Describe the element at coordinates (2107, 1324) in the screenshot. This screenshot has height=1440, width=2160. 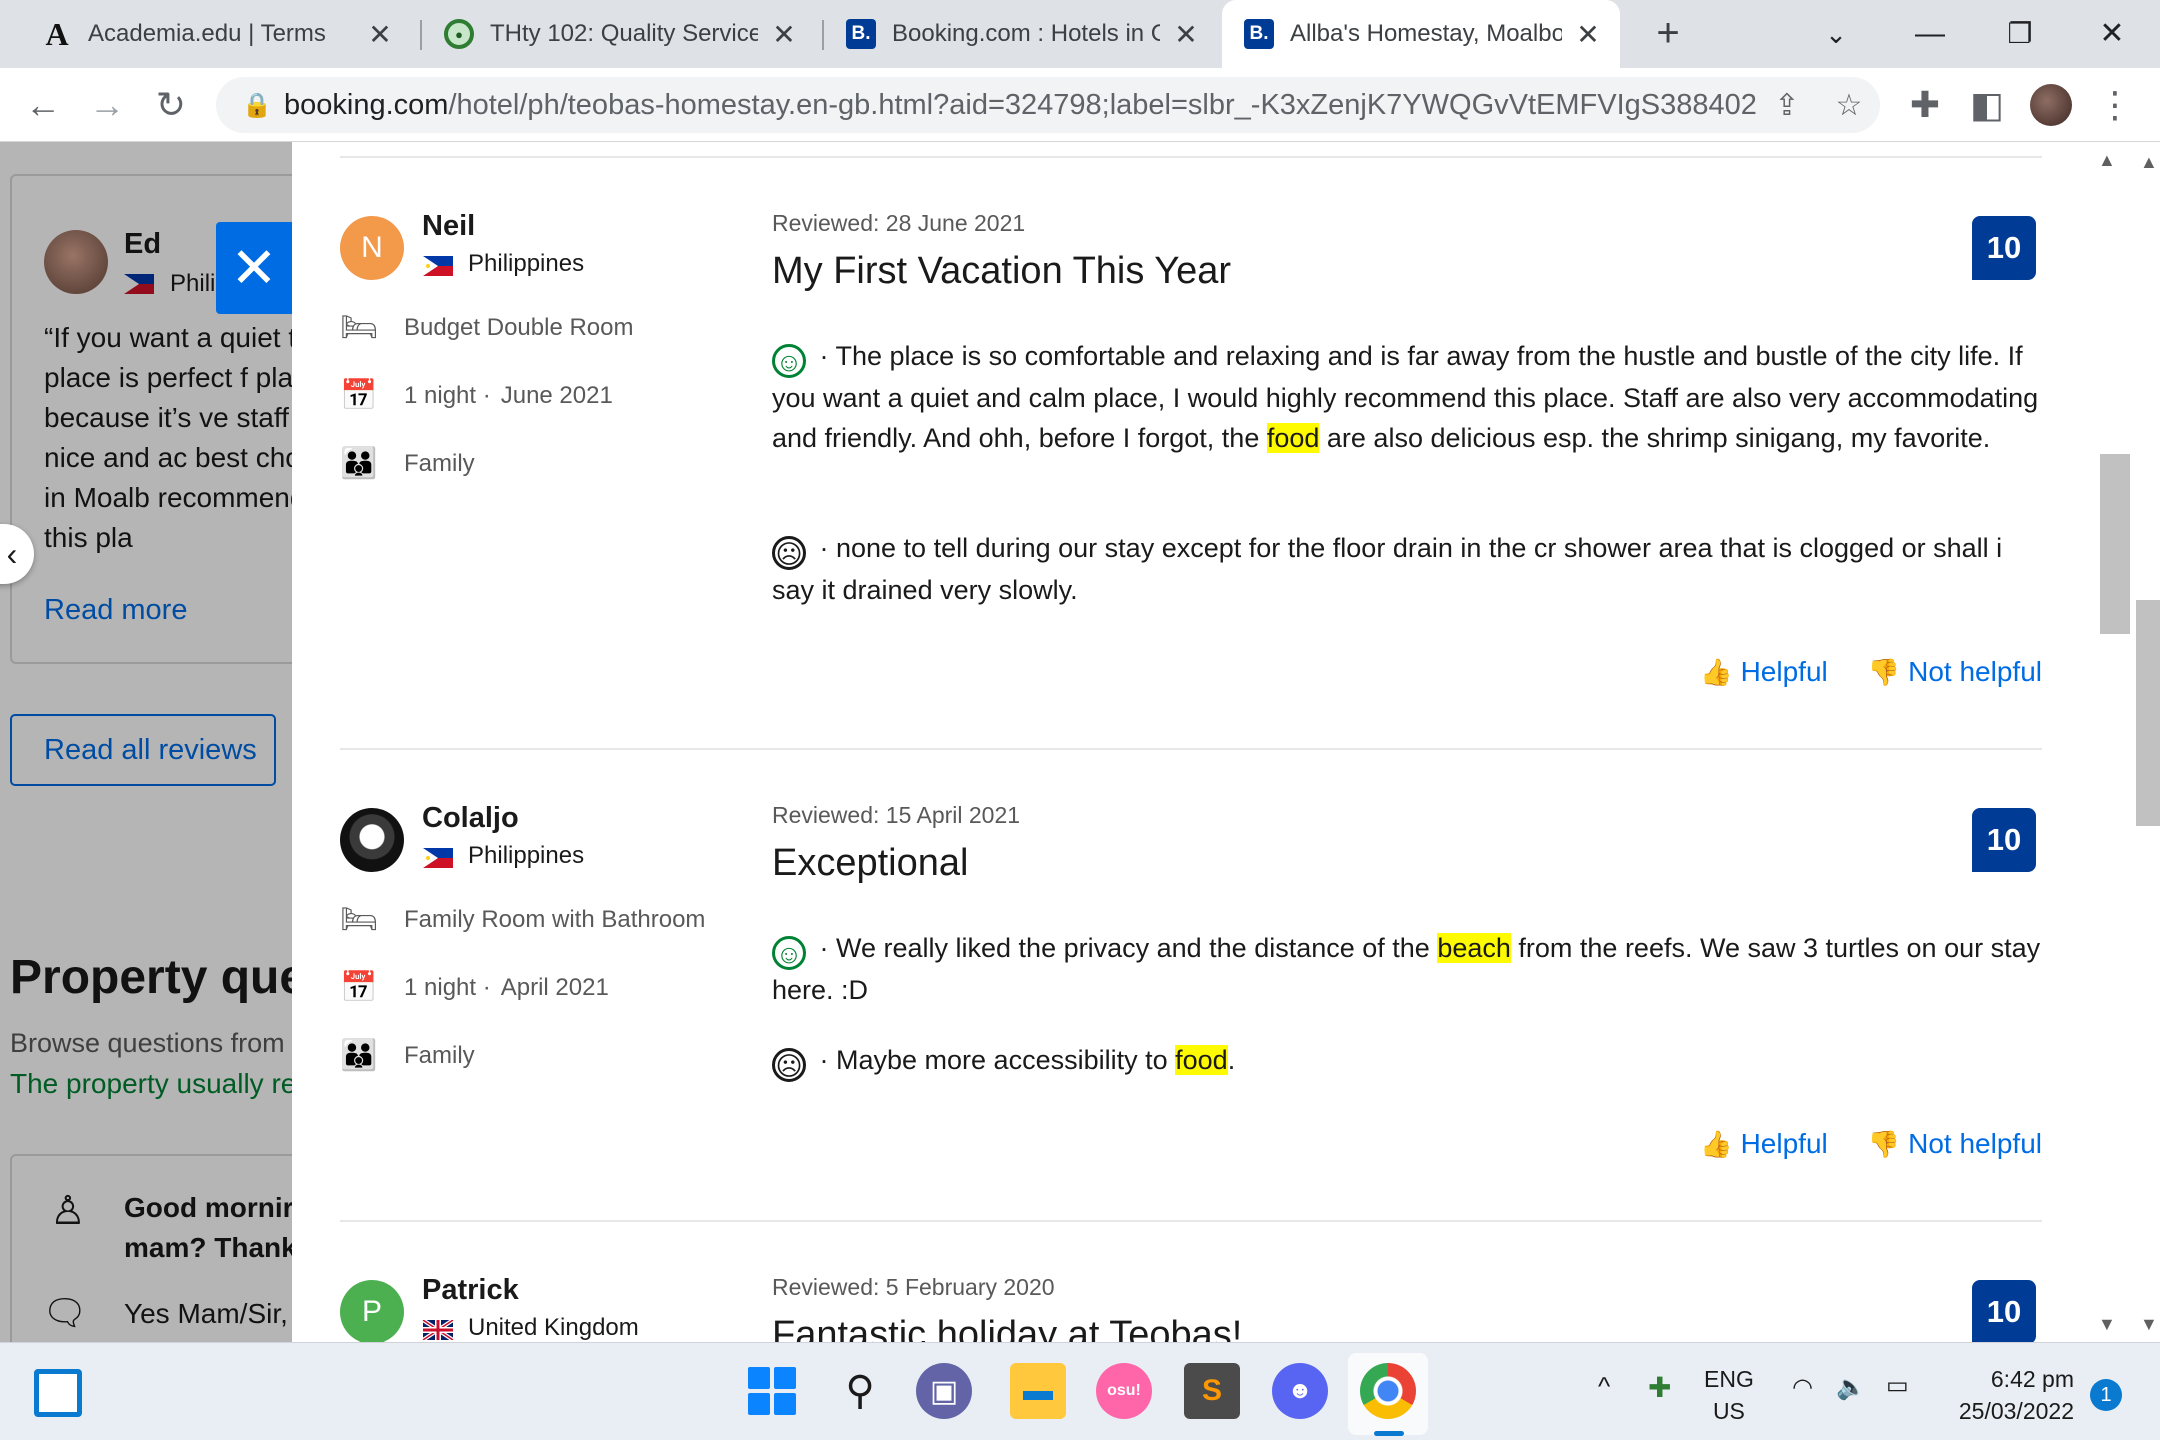
I see `scroll-down-icon: ▼` at that location.